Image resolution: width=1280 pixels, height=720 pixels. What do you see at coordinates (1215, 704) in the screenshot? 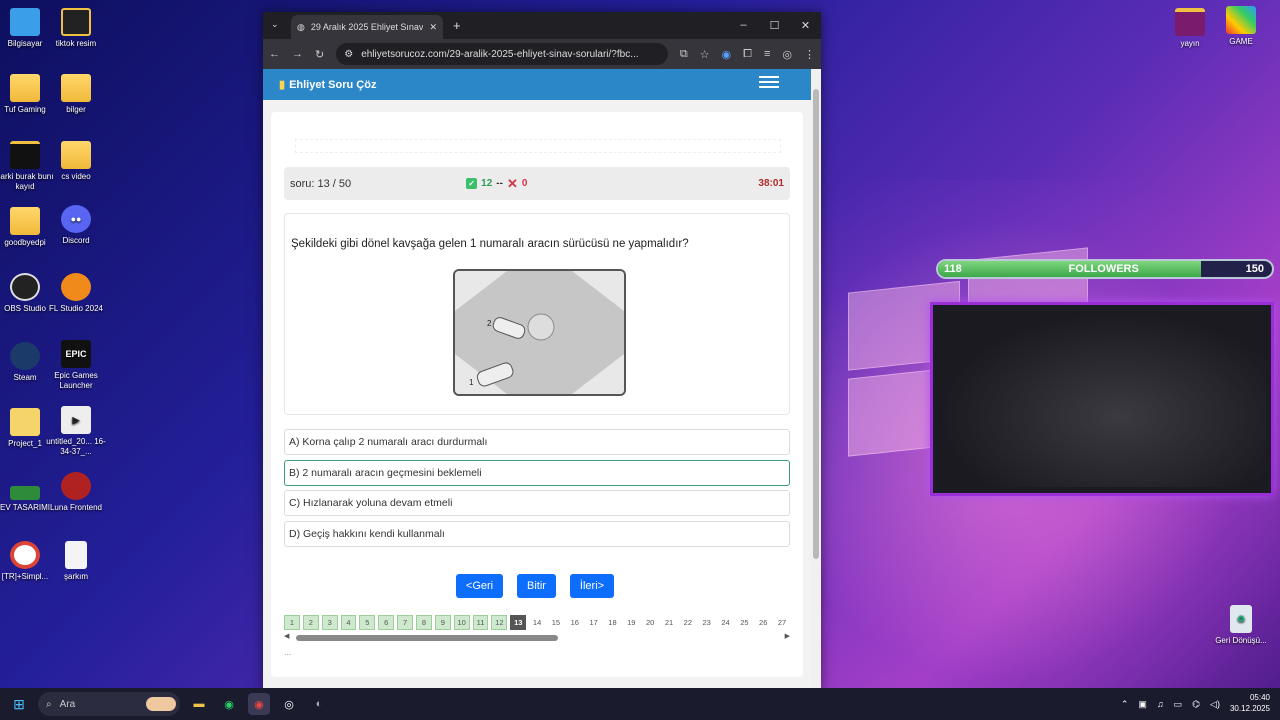
I see `volume-icon: ◁)` at bounding box center [1215, 704].